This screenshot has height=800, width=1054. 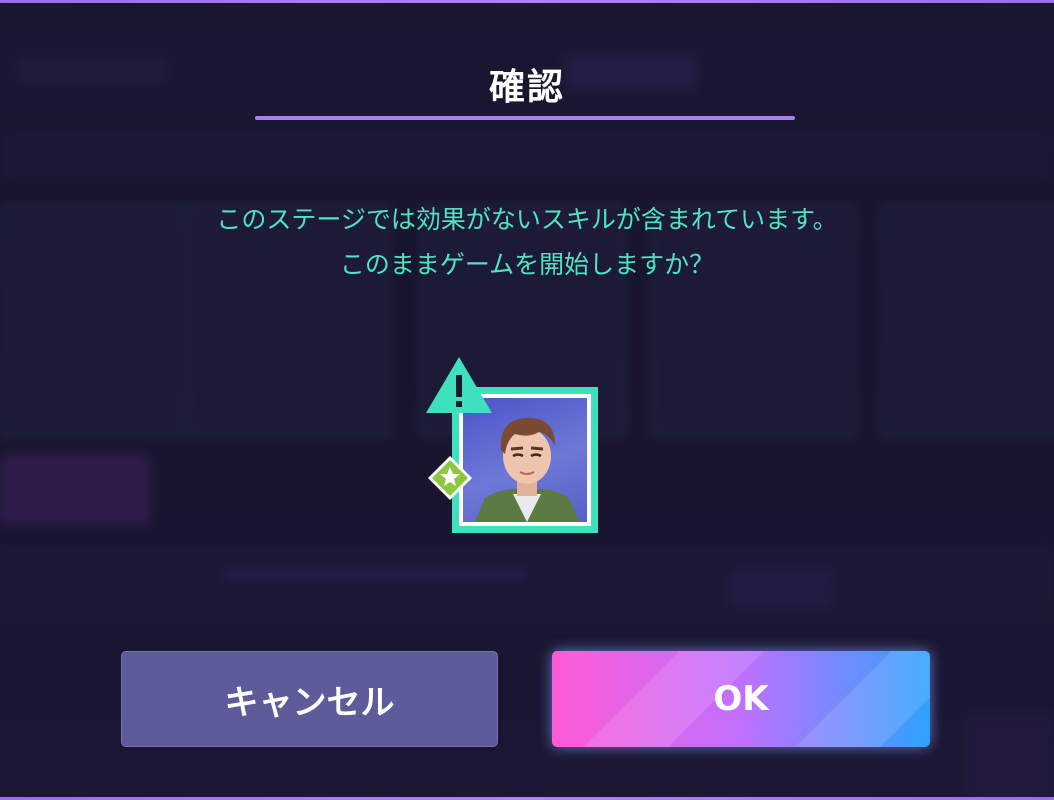 I want to click on title-underline, so click(x=525, y=118).